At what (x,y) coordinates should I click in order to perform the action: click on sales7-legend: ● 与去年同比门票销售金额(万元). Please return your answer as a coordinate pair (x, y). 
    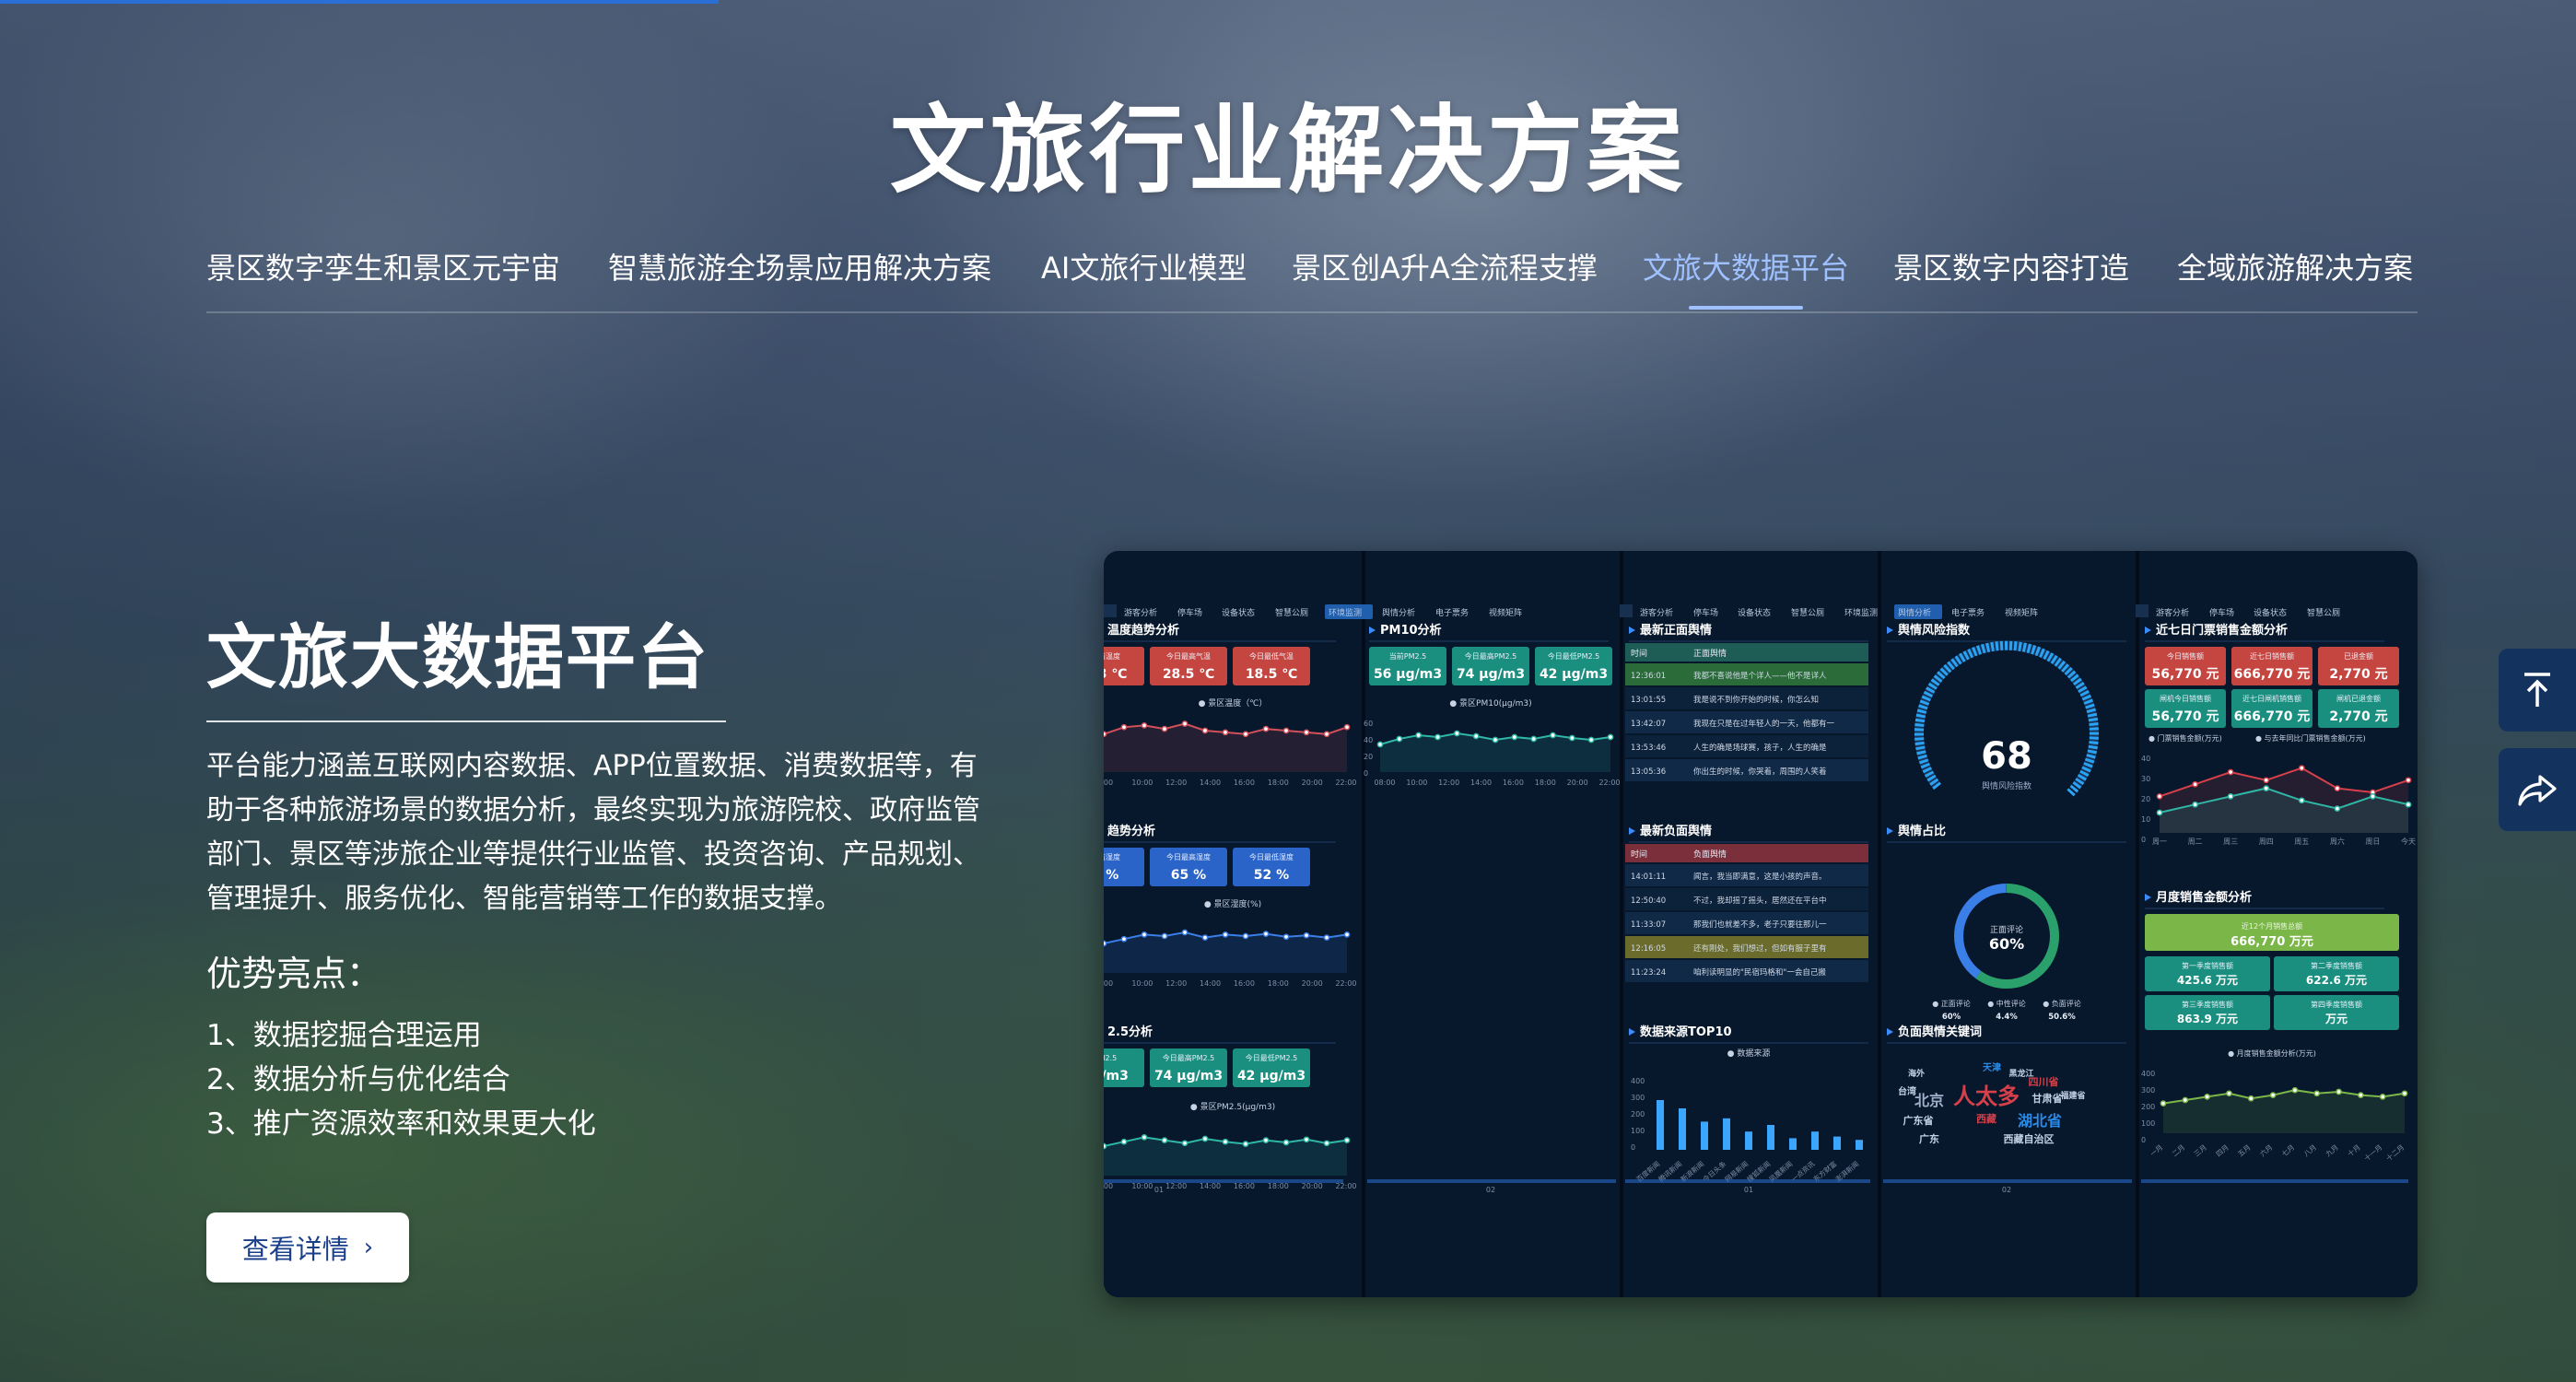
    Looking at the image, I should click on (2310, 738).